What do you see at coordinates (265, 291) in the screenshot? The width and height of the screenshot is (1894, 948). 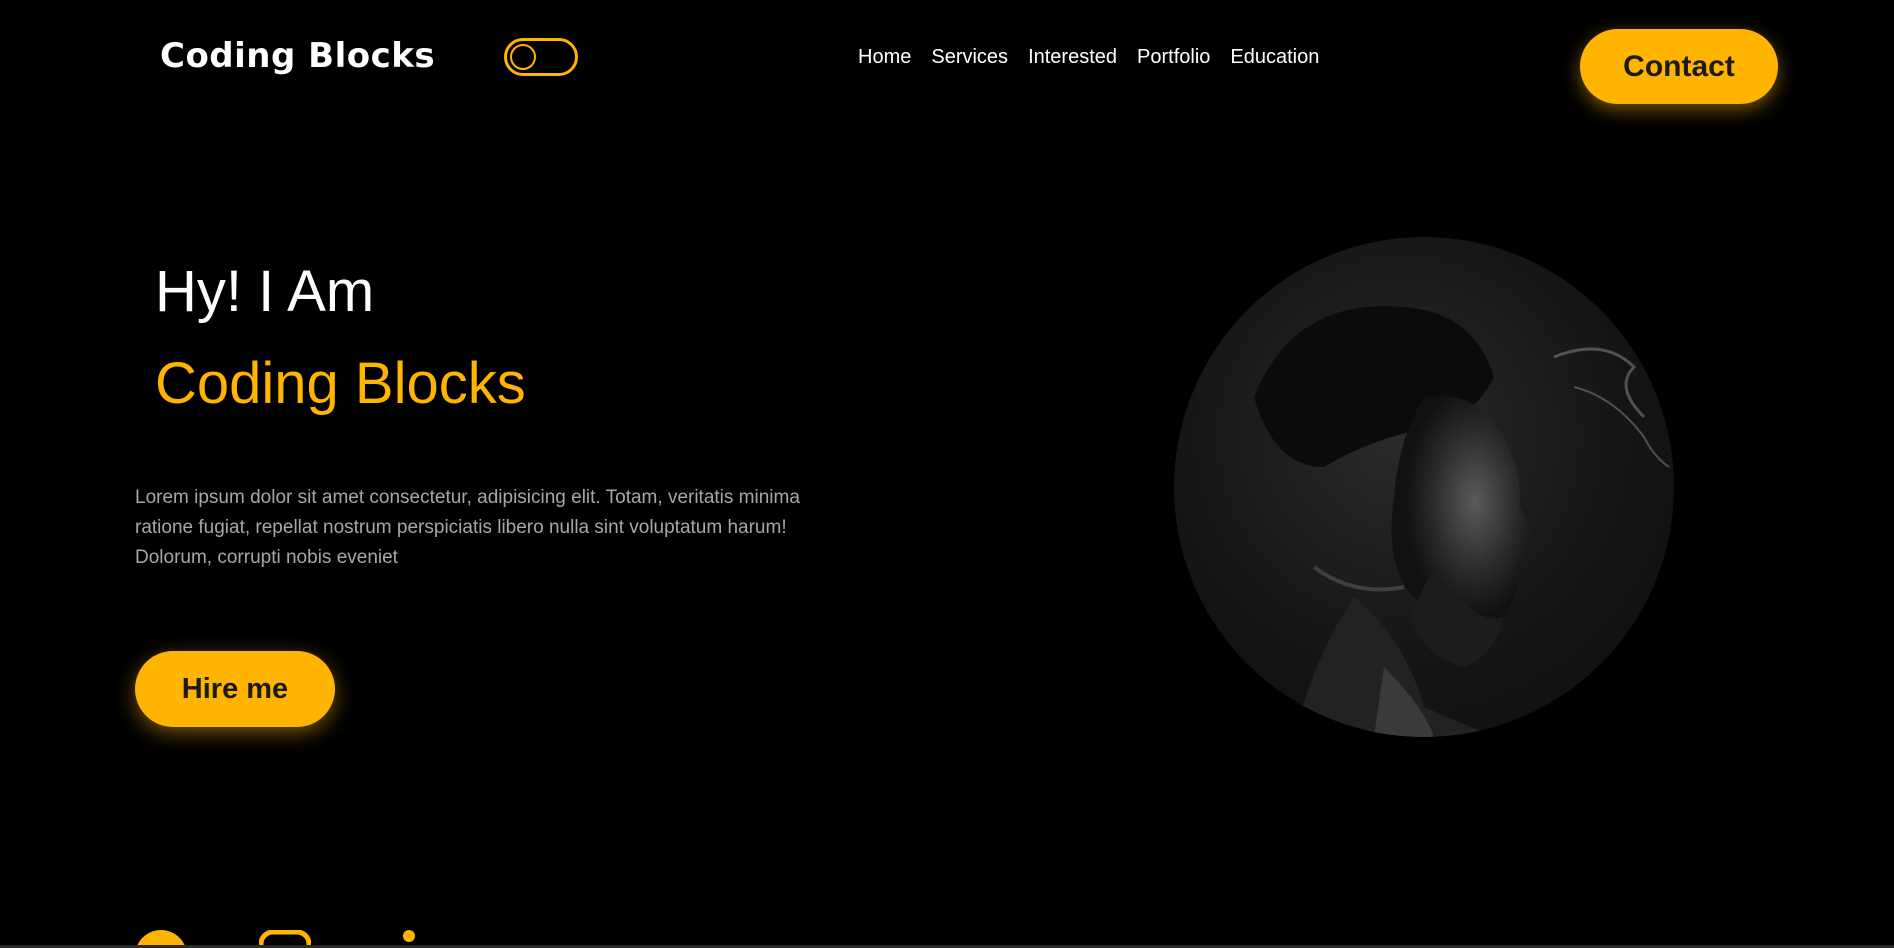 I see `hero-greeting: Hy! I Am` at bounding box center [265, 291].